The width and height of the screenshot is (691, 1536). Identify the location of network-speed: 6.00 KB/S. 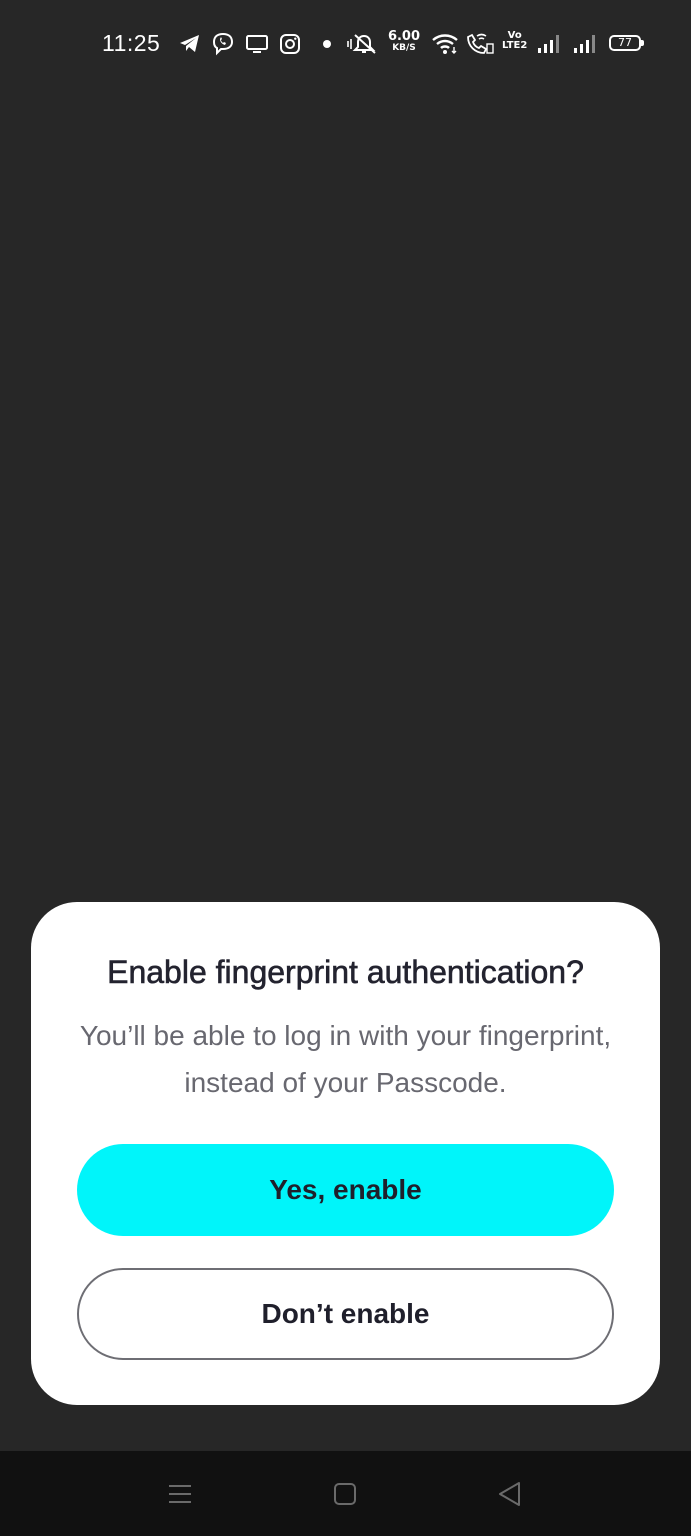
(404, 41).